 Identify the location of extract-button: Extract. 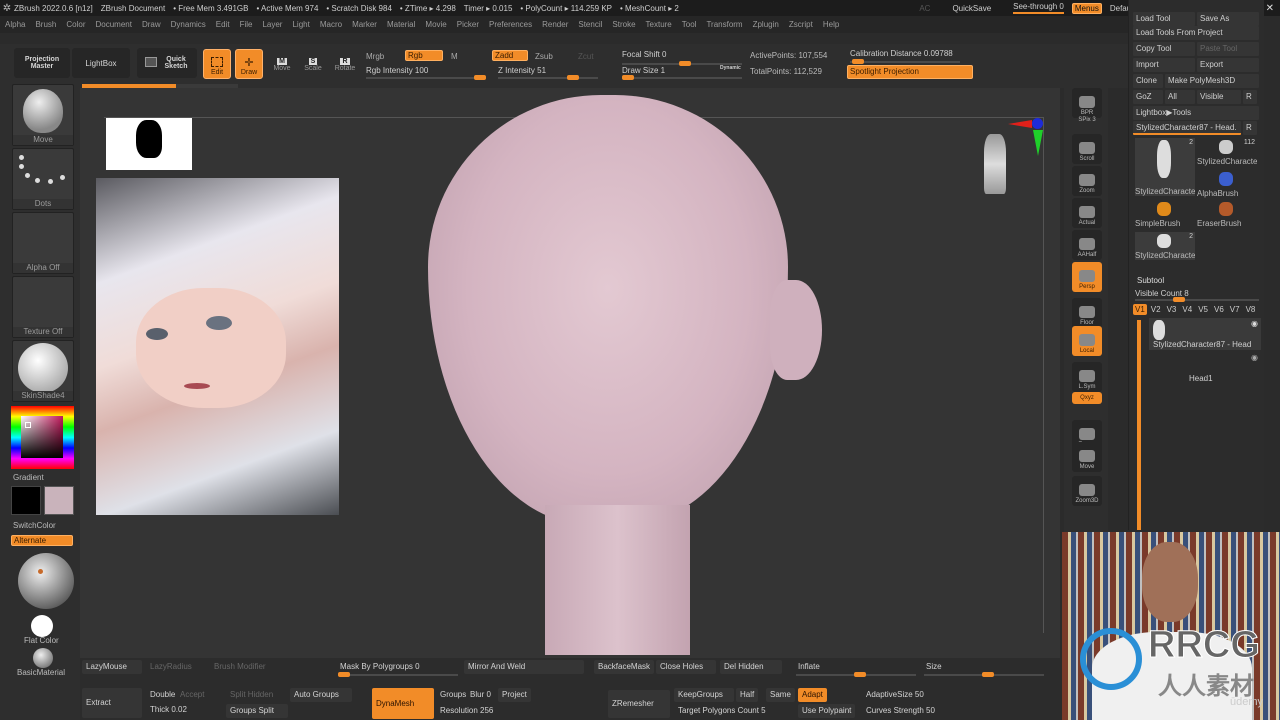
(112, 703).